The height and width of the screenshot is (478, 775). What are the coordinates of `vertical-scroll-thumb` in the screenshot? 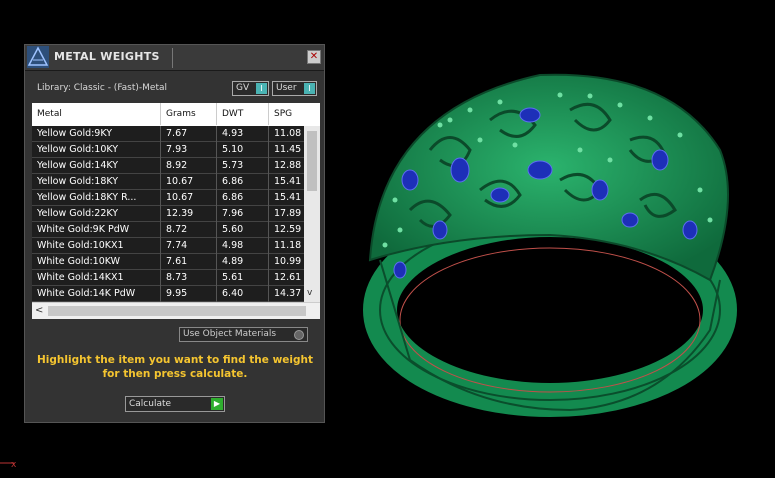 It's located at (312, 161).